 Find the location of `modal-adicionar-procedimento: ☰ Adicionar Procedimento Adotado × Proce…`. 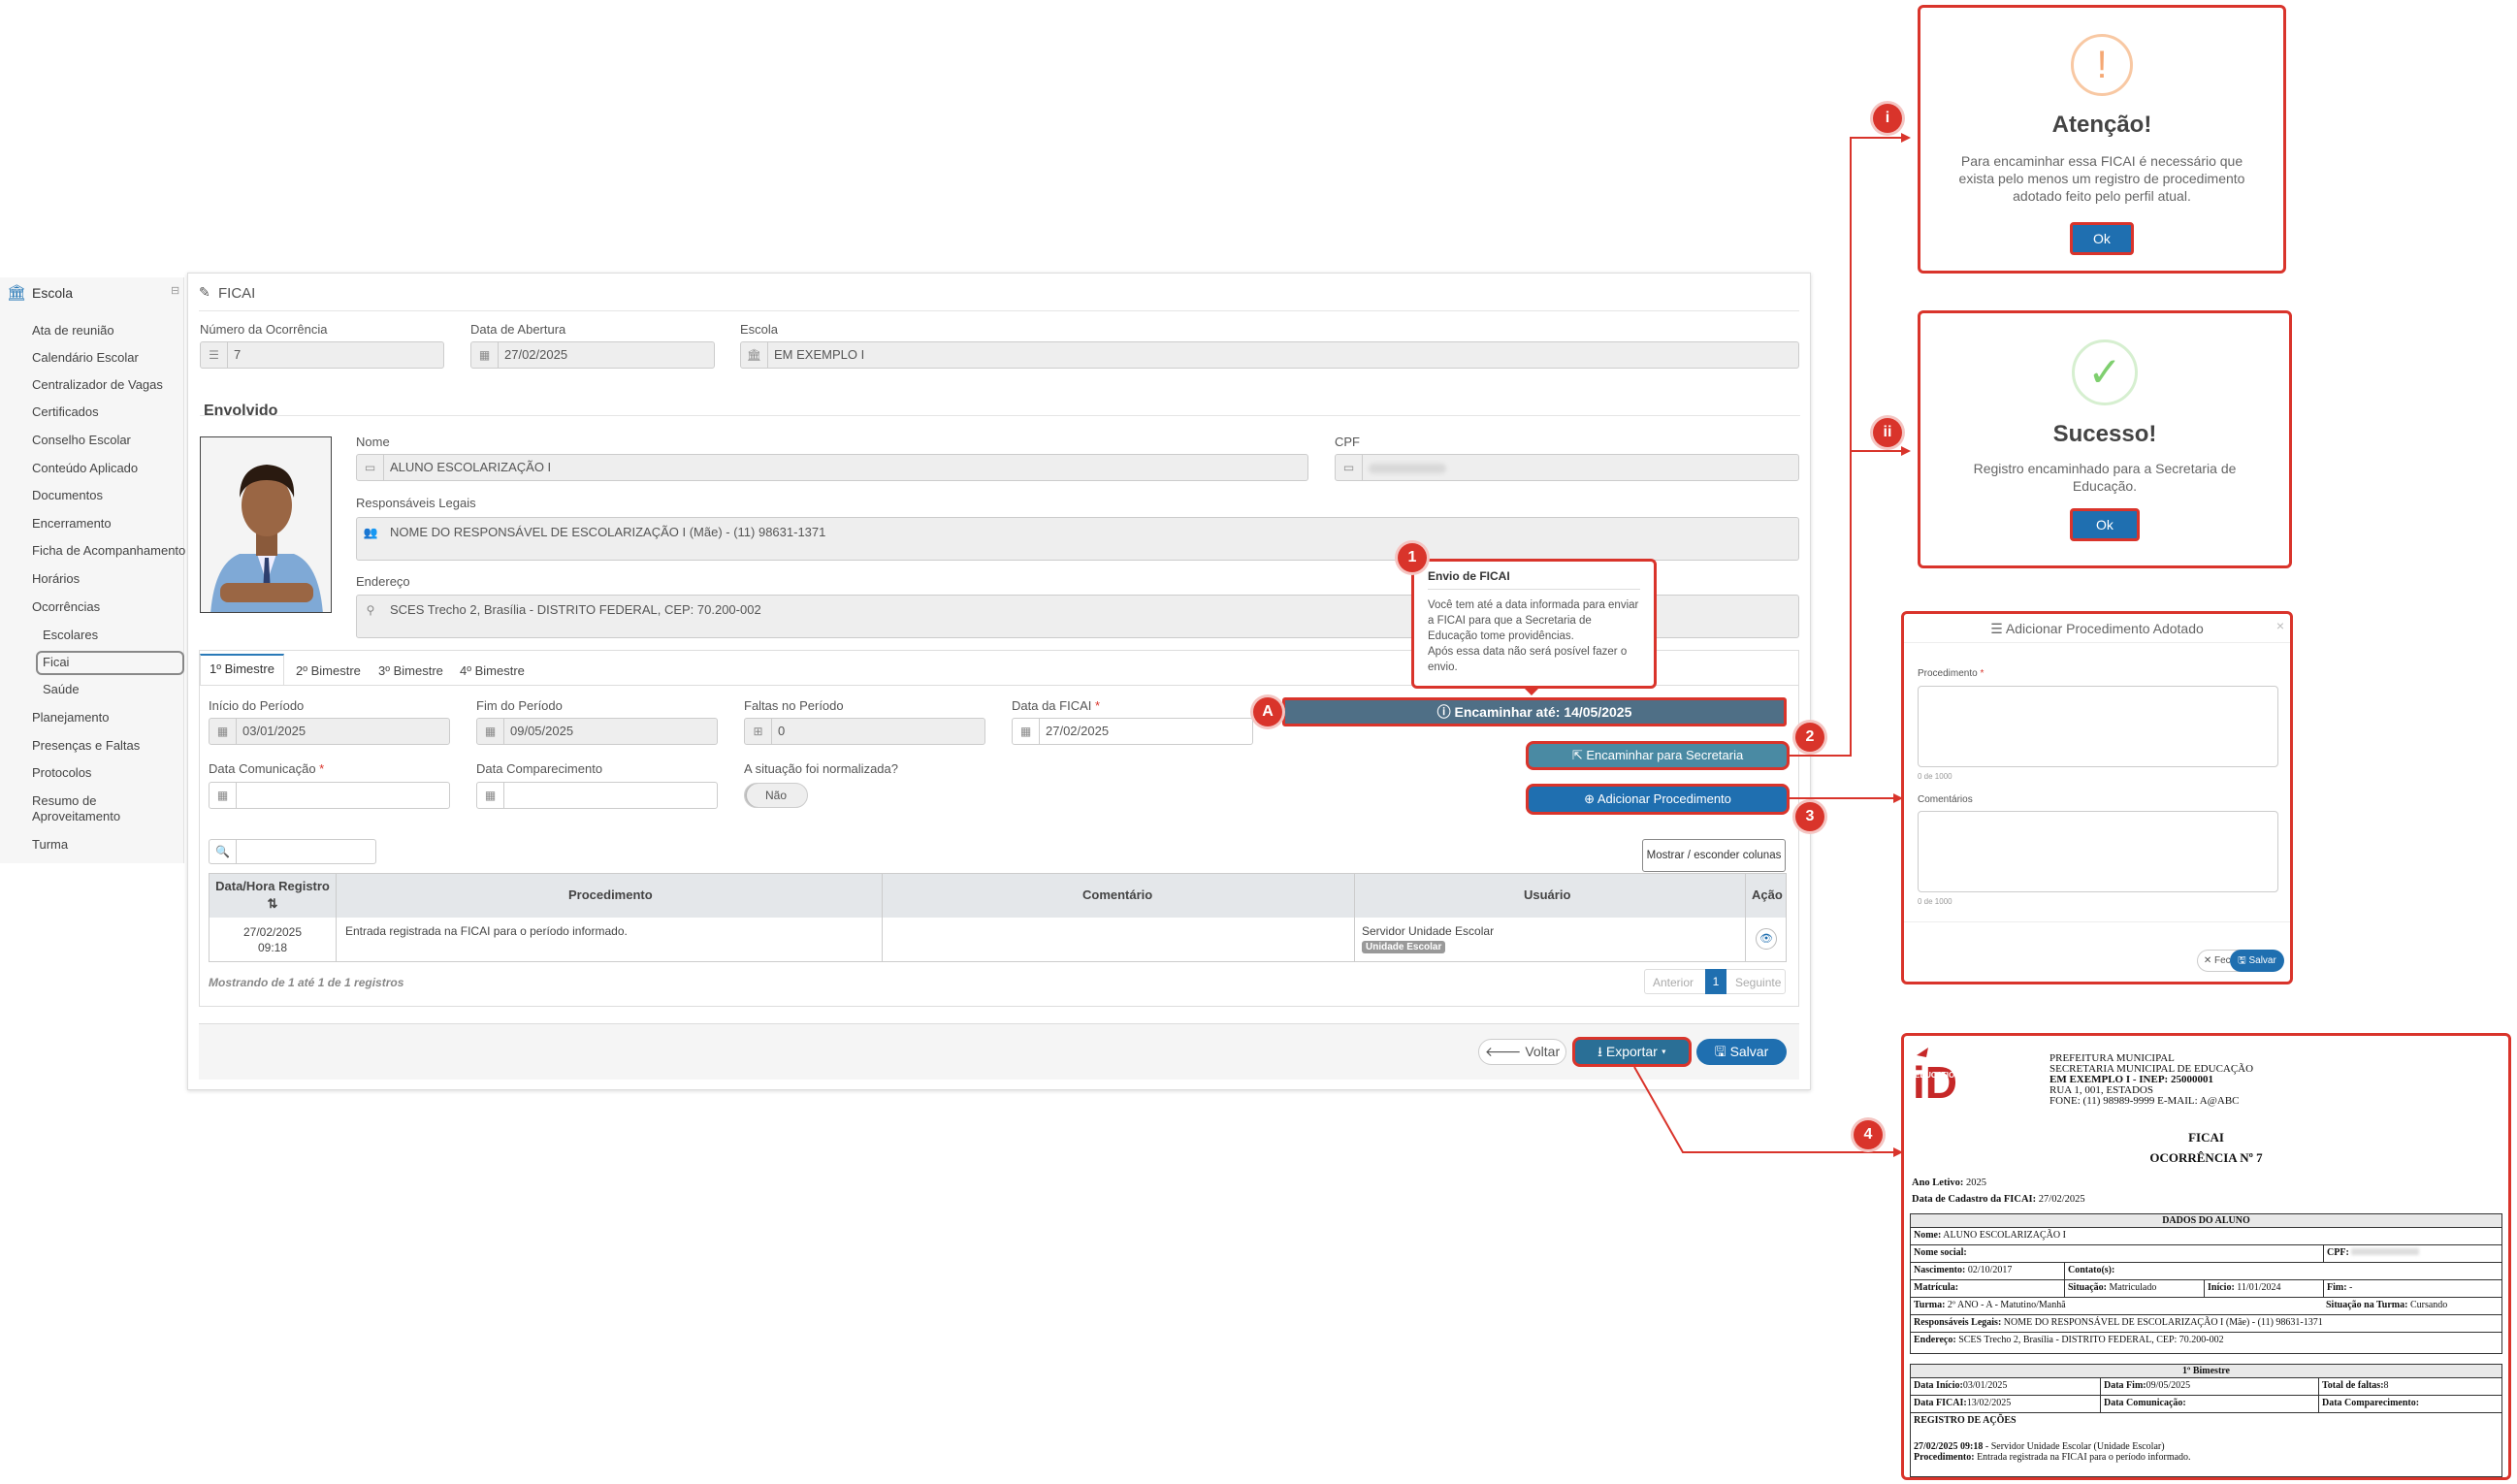

modal-adicionar-procedimento: ☰ Adicionar Procedimento Adotado × Proce… is located at coordinates (2097, 798).